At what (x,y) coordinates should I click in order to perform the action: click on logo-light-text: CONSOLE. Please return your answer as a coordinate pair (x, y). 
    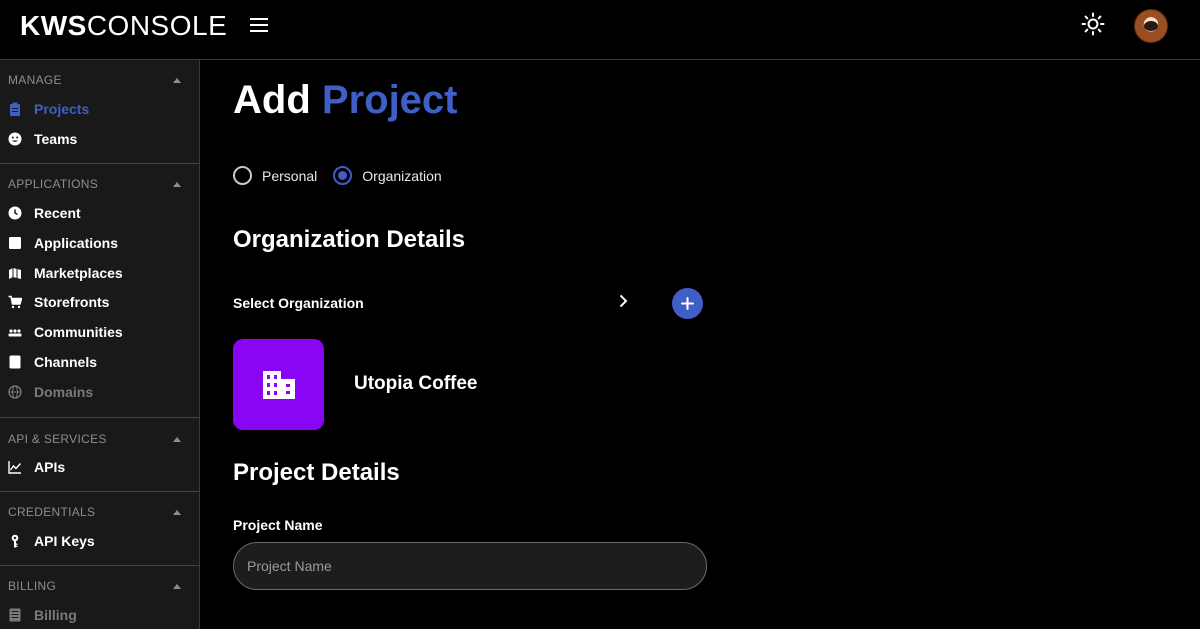
    Looking at the image, I should click on (157, 25).